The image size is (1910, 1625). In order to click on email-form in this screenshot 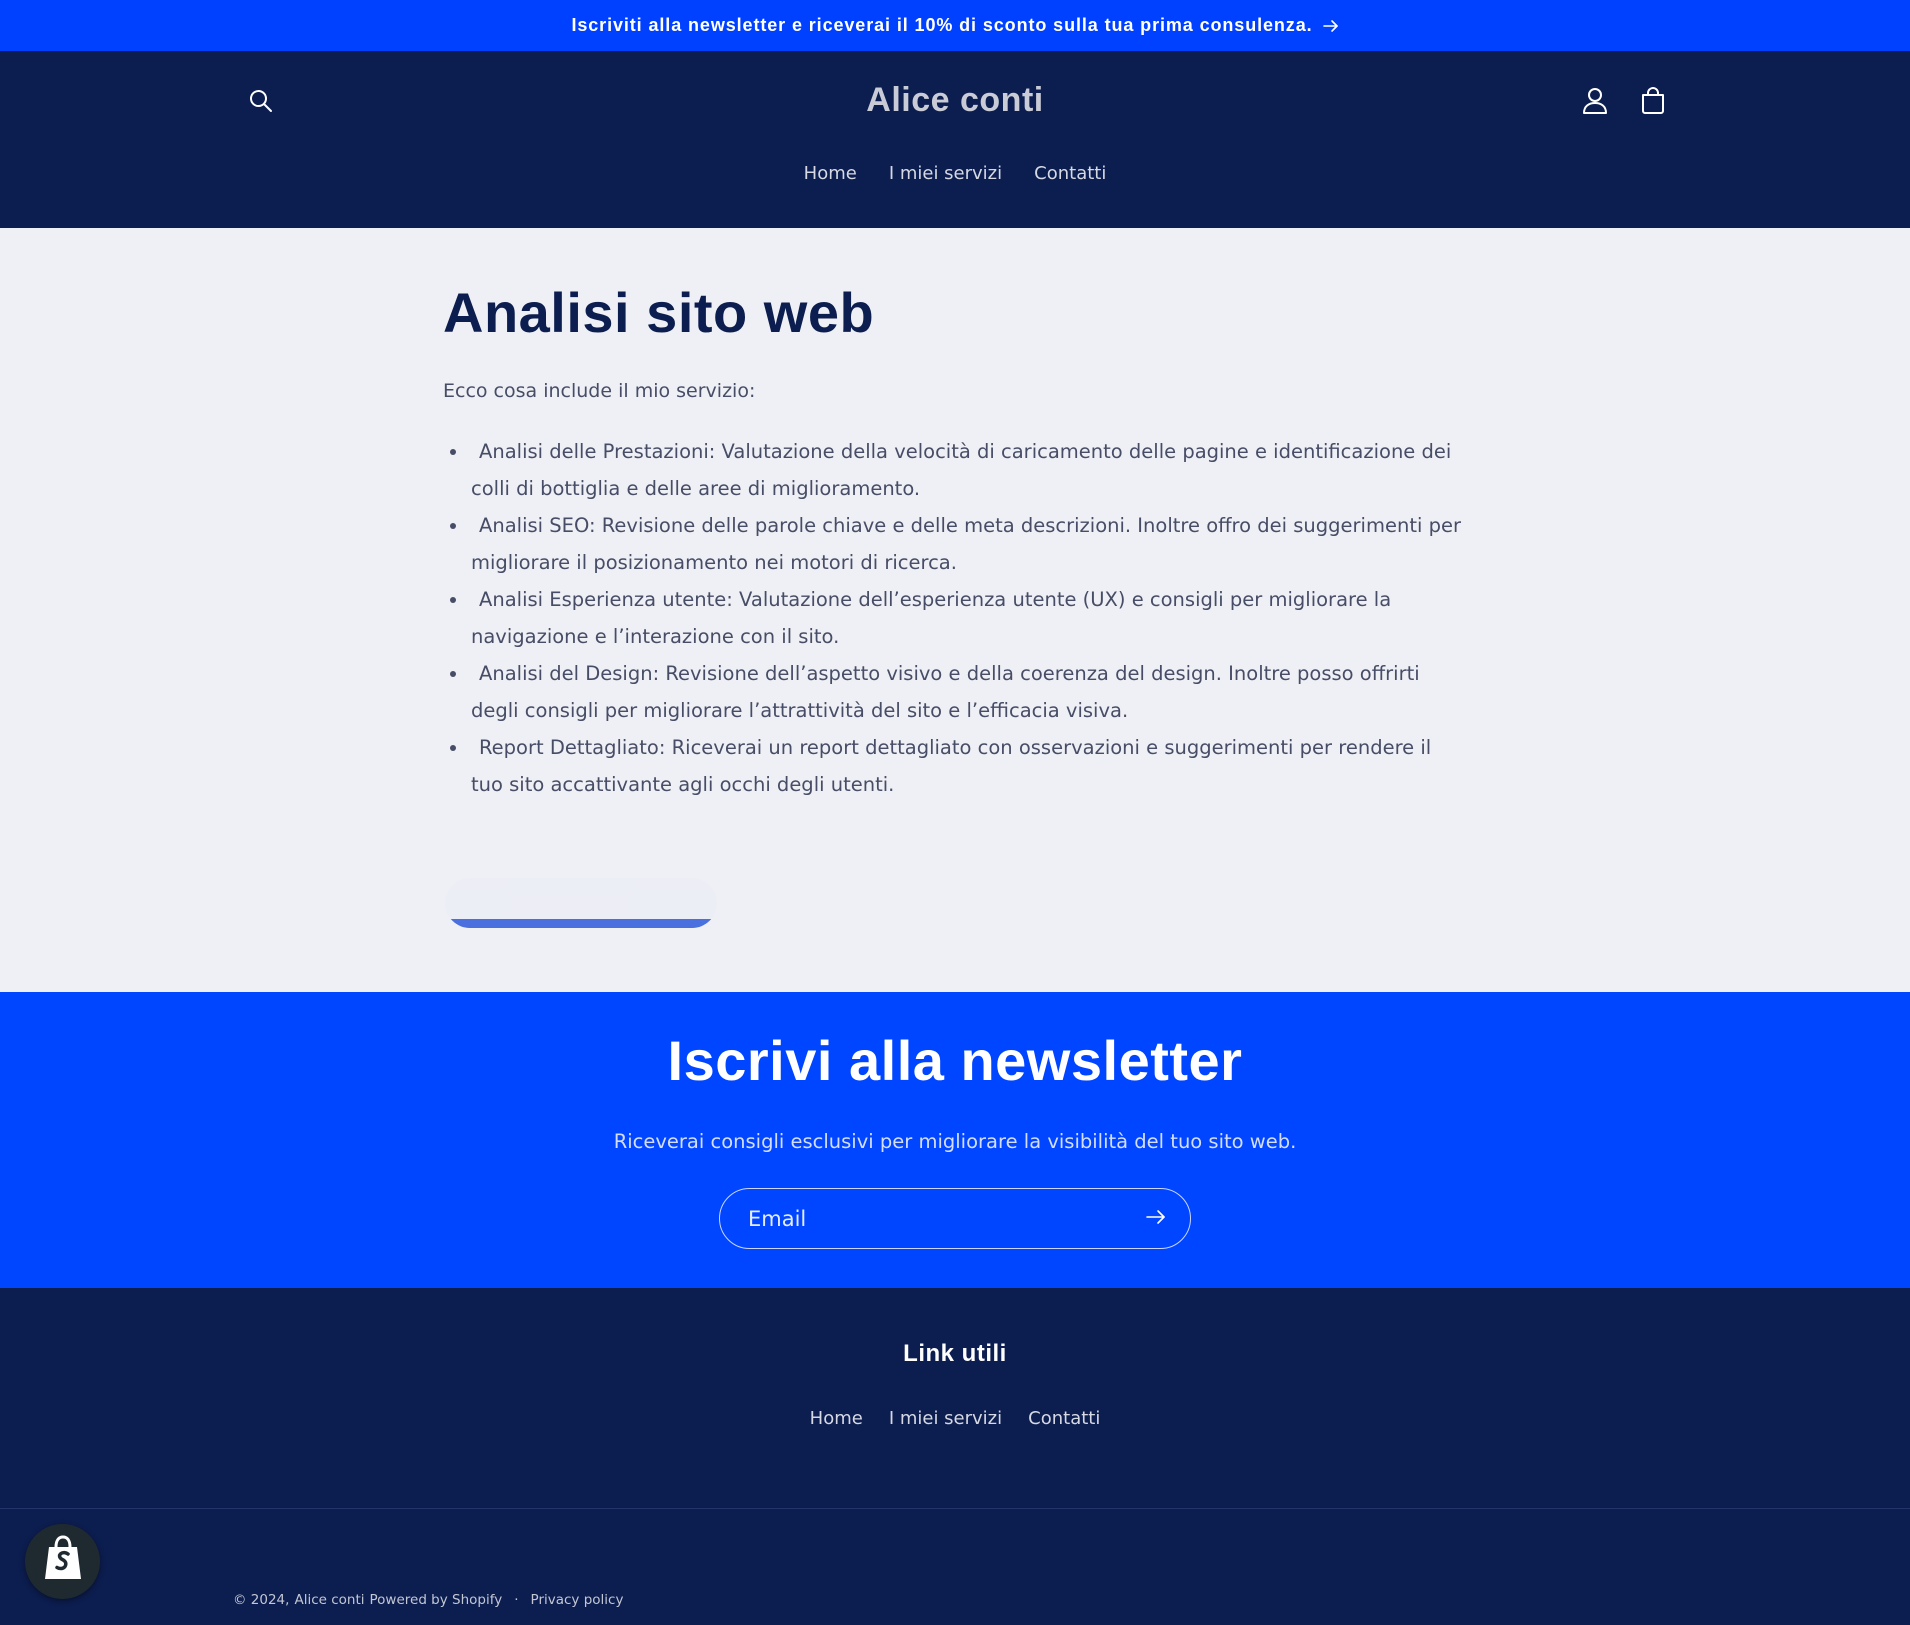, I will do `click(955, 1218)`.